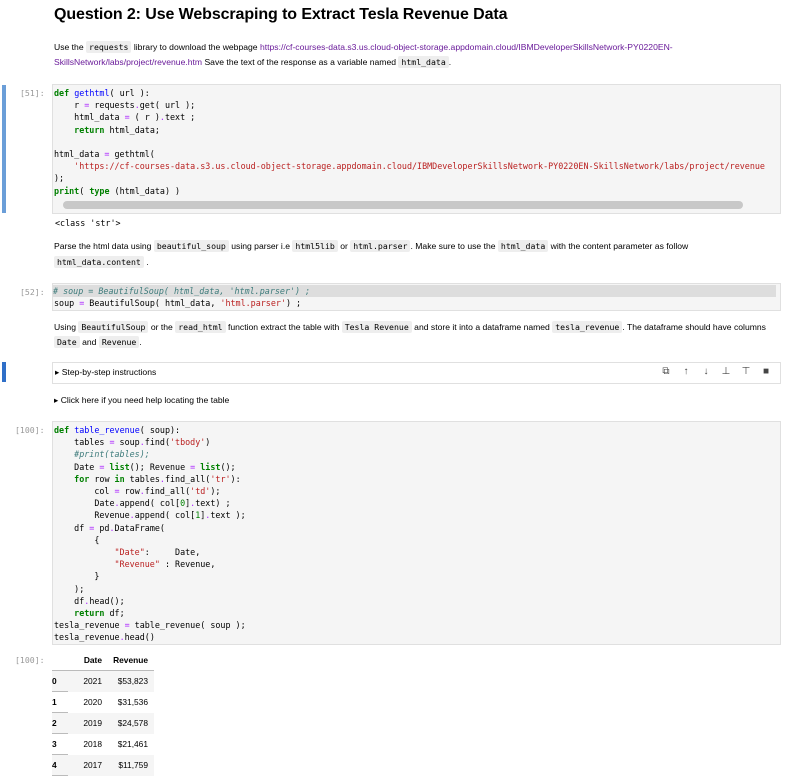 The image size is (788, 776). What do you see at coordinates (403, 205) in the screenshot?
I see `horizontal-scrollbar` at bounding box center [403, 205].